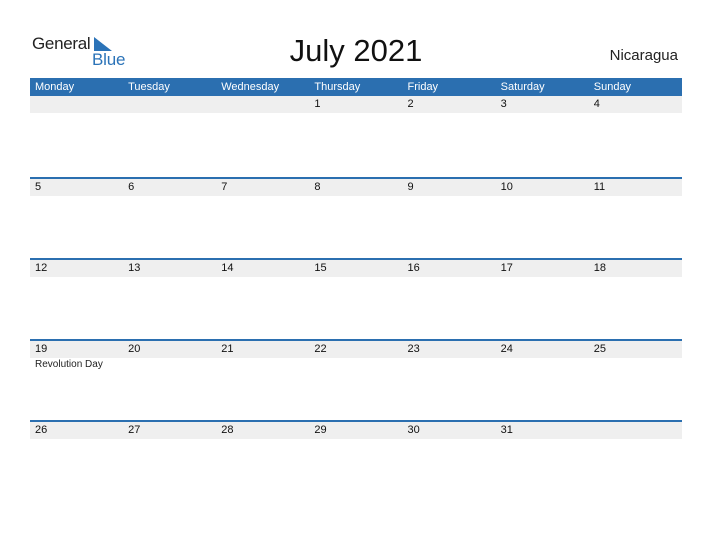 This screenshot has width=712, height=550. Describe the element at coordinates (506, 187) in the screenshot. I see `day-number: 10` at that location.